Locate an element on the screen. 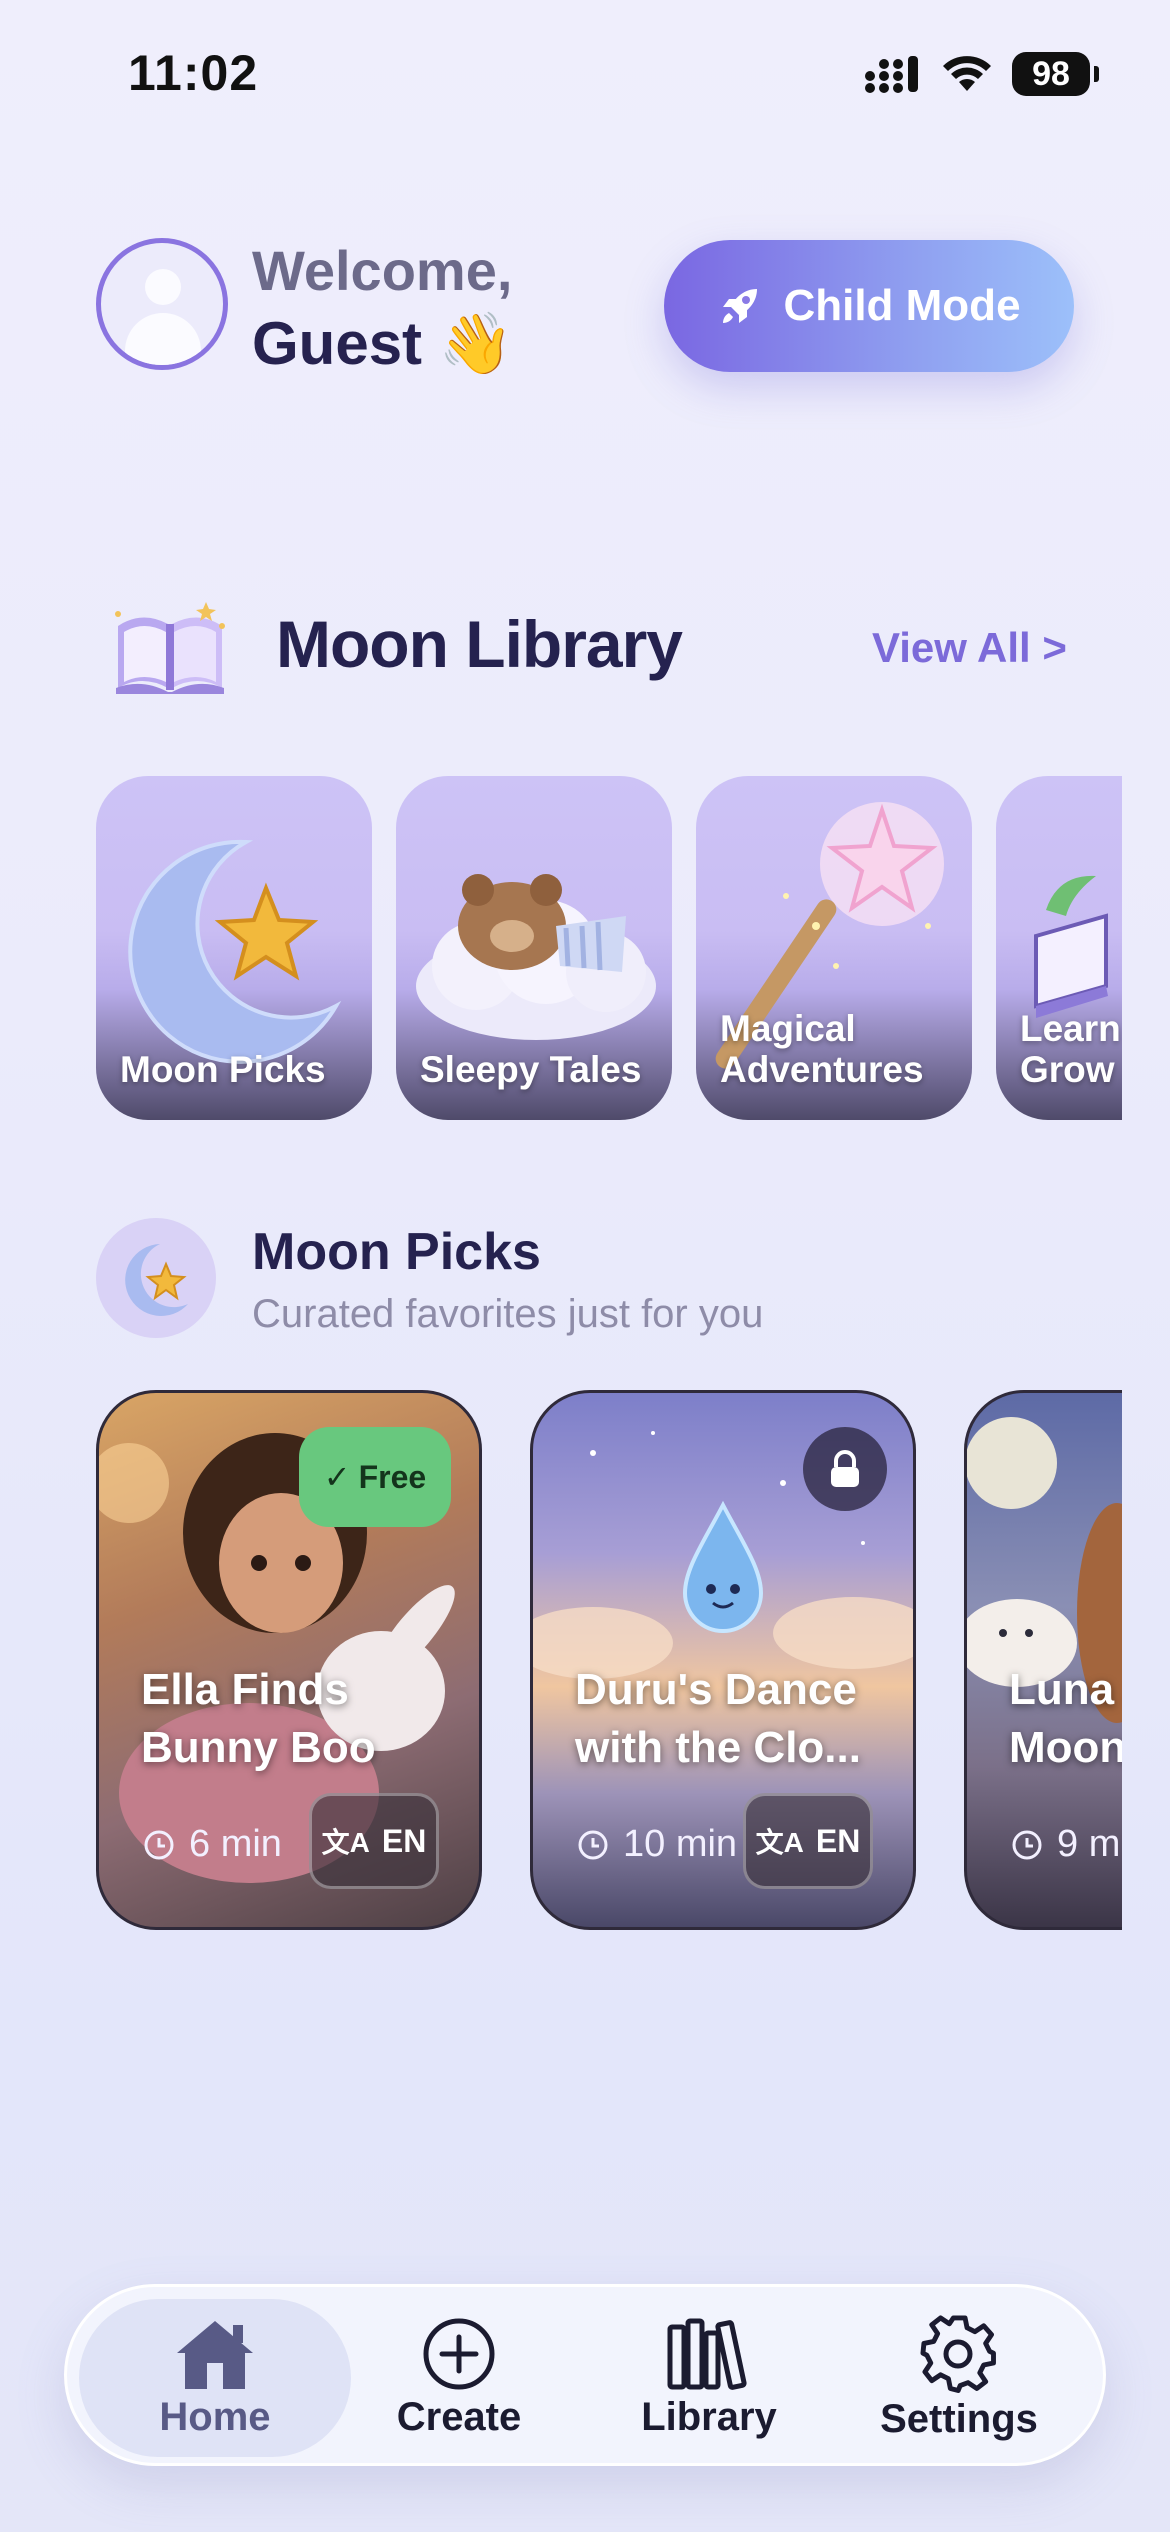 This screenshot has width=1170, height=2532. tab-label: Create is located at coordinates (459, 2416).